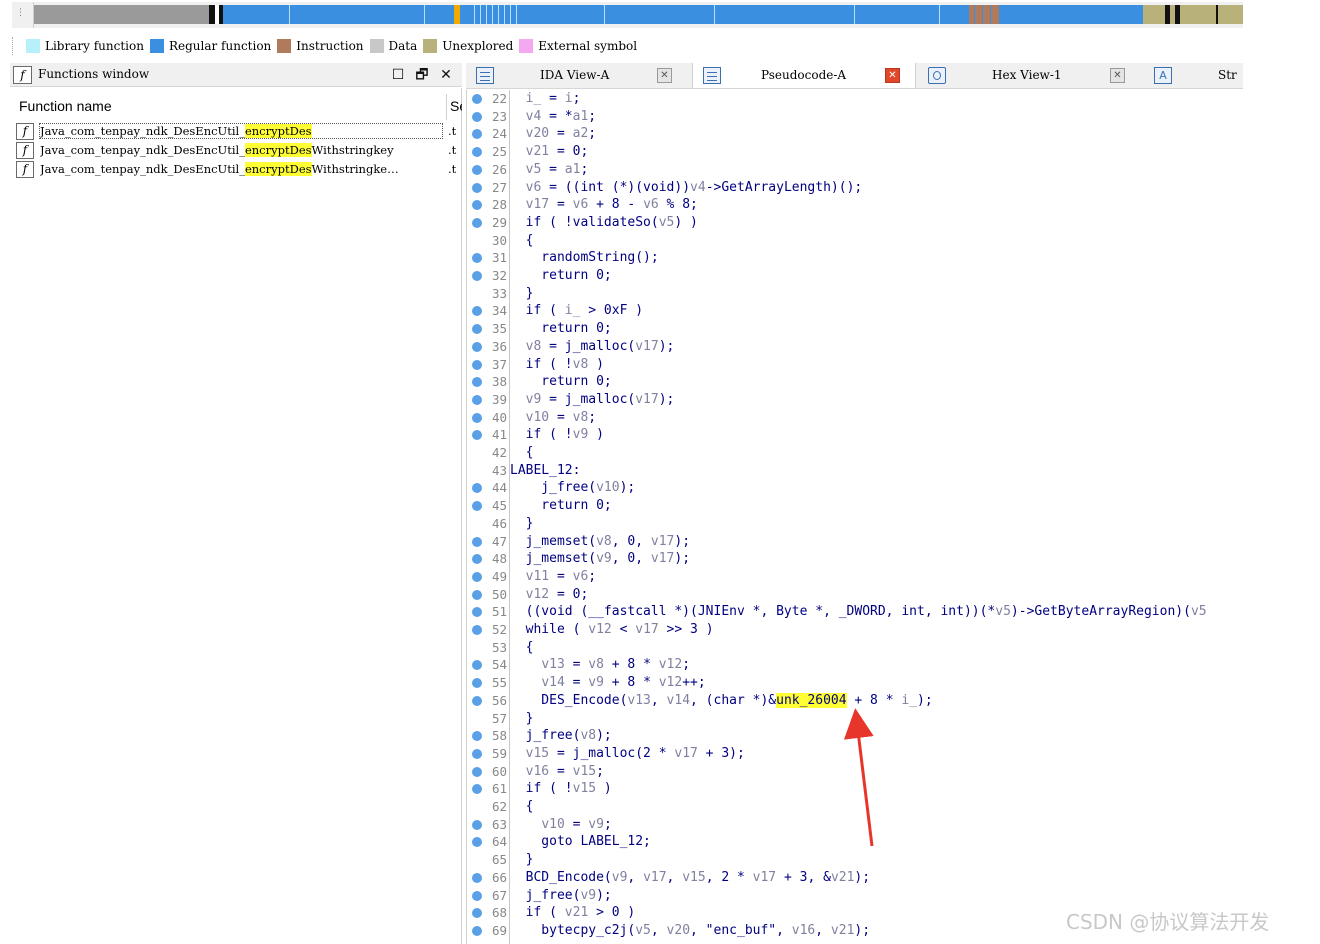 The image size is (1320, 944). What do you see at coordinates (855, 754) in the screenshot?
I see `code-line: 59 v15 = j_malloc(2 * v17 + 3);` at bounding box center [855, 754].